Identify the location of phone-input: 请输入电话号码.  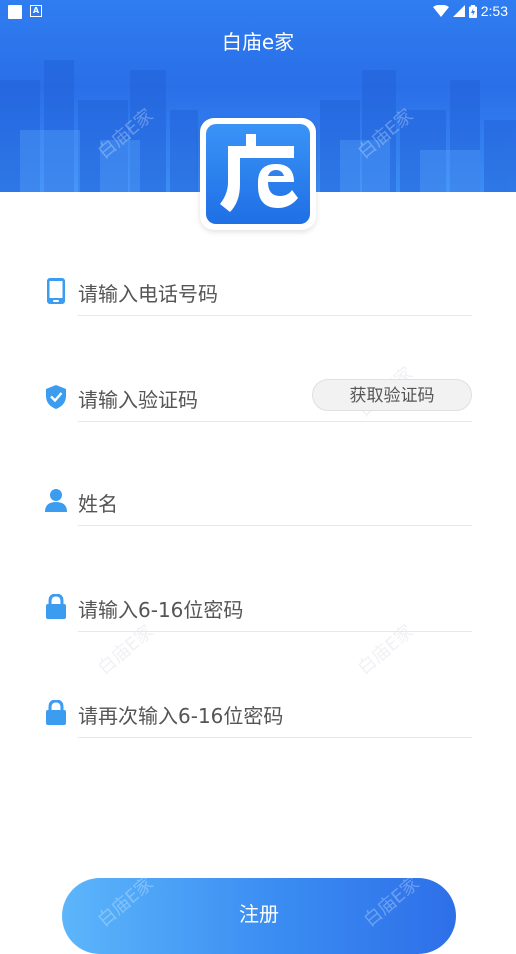
(148, 292).